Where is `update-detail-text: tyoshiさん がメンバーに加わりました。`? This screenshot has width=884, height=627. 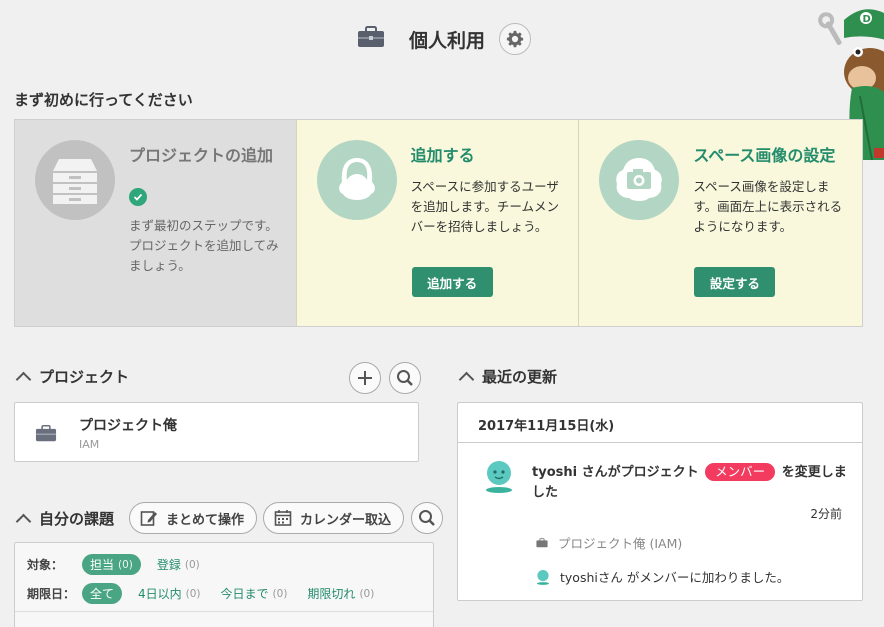
update-detail-text: tyoshiさん がメンバーに加わりました。 is located at coordinates (675, 577).